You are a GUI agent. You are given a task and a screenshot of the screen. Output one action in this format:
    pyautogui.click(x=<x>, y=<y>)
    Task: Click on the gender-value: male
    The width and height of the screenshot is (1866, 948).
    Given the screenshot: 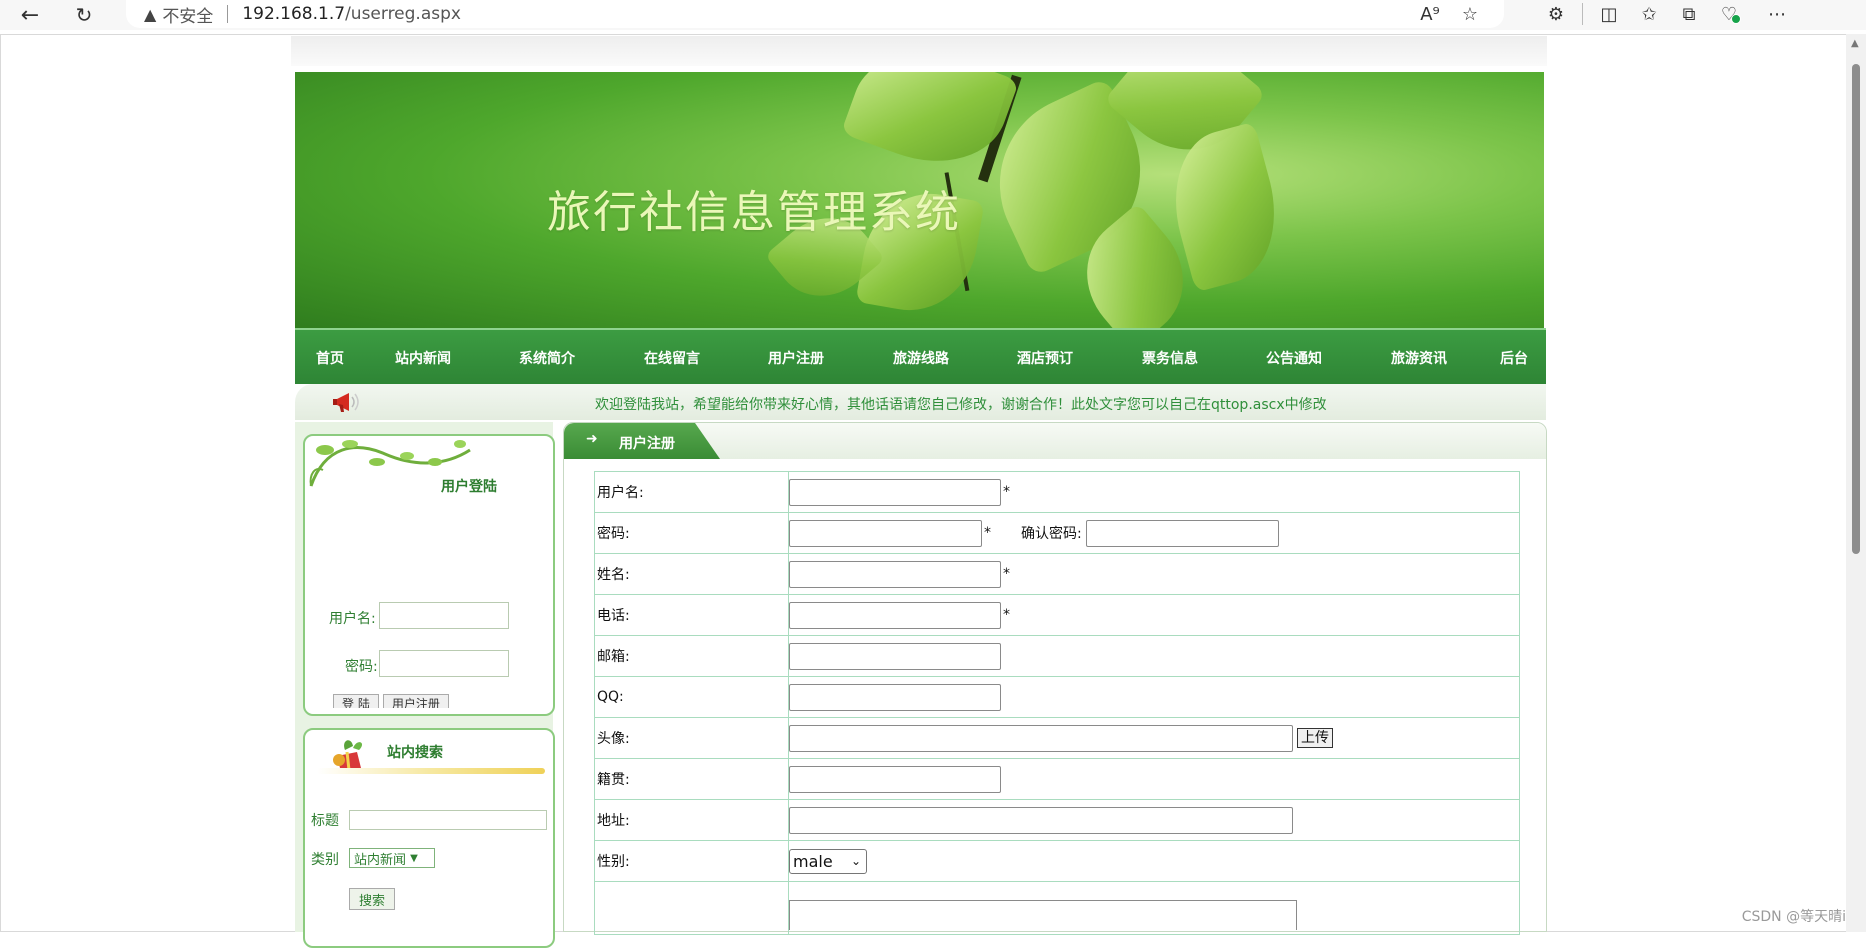 What is the action you would take?
    pyautogui.click(x=813, y=861)
    